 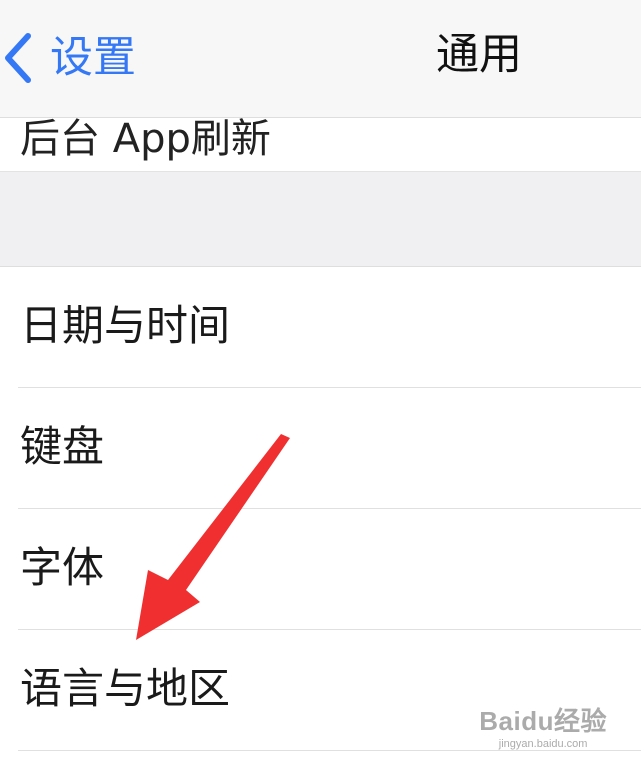 I want to click on page-title: 通用, so click(x=479, y=55).